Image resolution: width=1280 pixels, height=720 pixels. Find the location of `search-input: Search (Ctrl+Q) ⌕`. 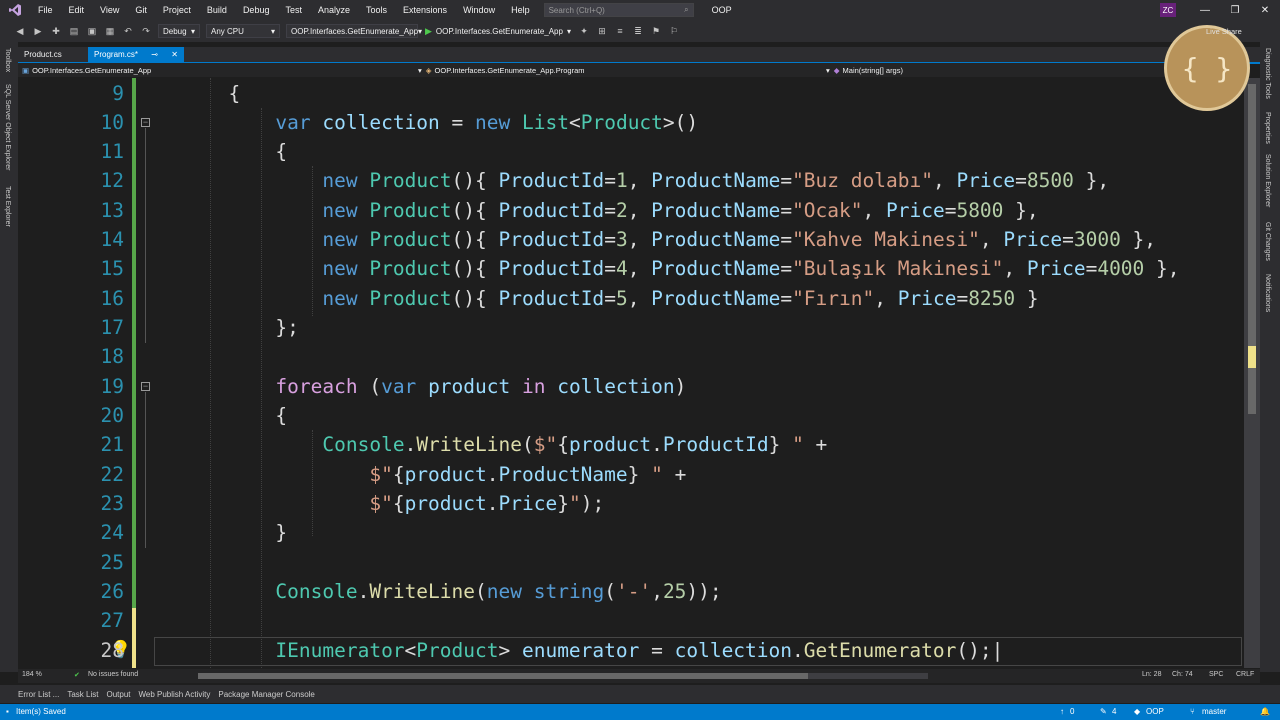

search-input: Search (Ctrl+Q) ⌕ is located at coordinates (618, 10).